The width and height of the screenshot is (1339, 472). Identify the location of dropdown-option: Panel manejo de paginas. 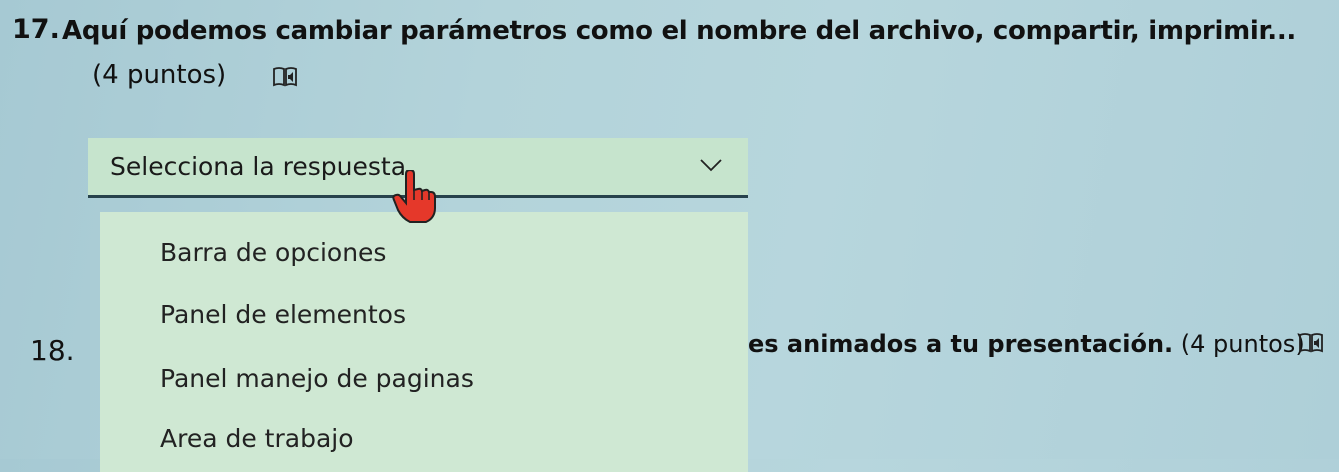
(317, 378).